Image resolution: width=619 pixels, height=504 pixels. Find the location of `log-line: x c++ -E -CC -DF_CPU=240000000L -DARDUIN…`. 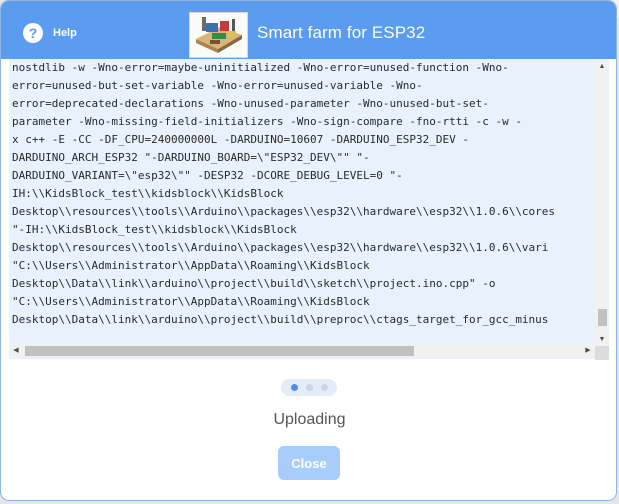

log-line: x c++ -E -CC -DF_CPU=240000000L -DARDUIN… is located at coordinates (240, 139).